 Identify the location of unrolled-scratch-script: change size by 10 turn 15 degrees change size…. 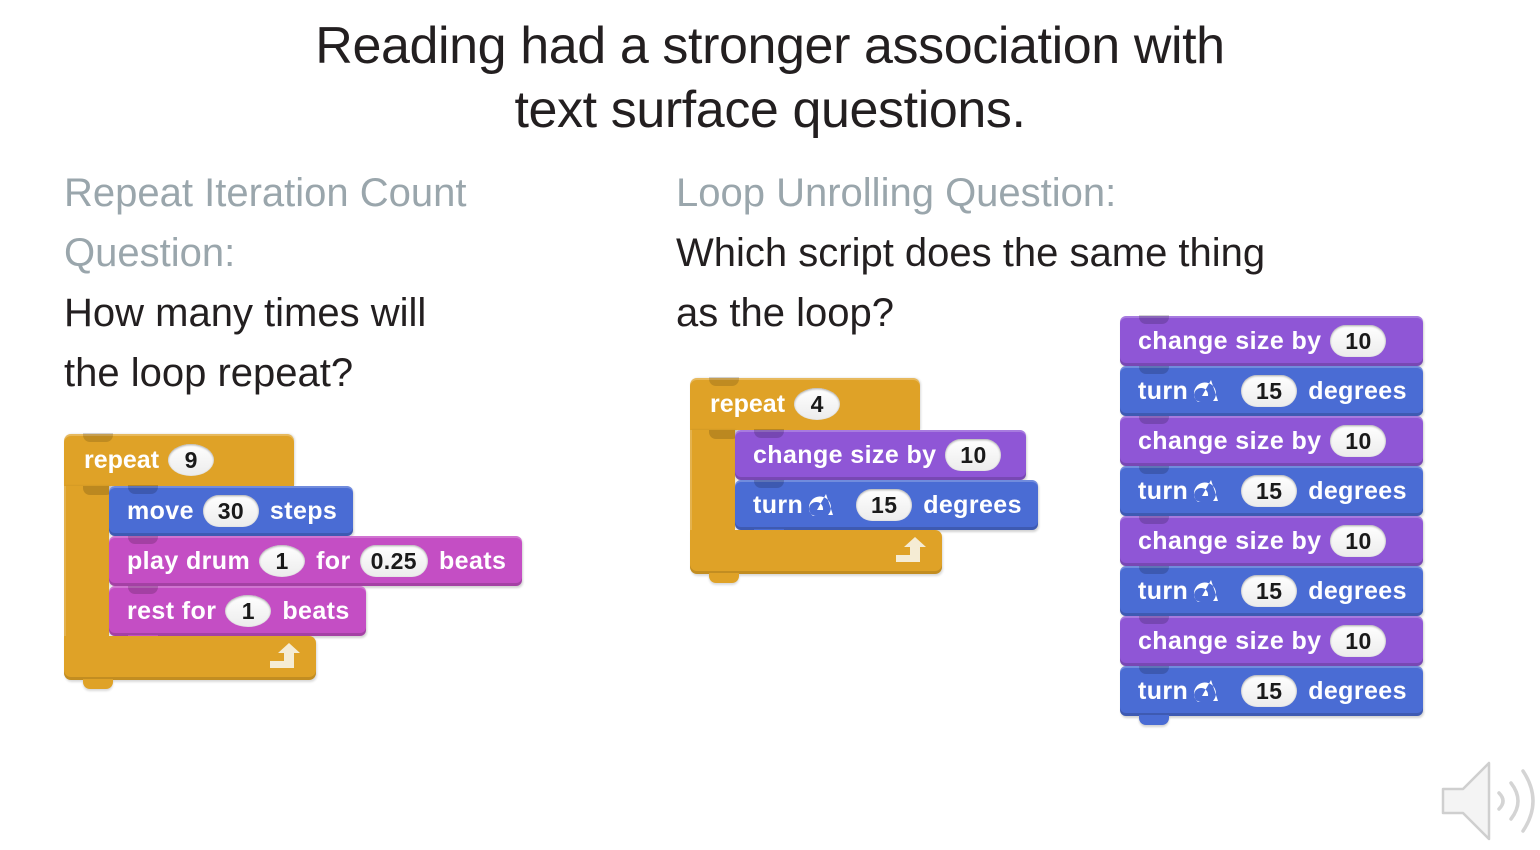
(1271, 520).